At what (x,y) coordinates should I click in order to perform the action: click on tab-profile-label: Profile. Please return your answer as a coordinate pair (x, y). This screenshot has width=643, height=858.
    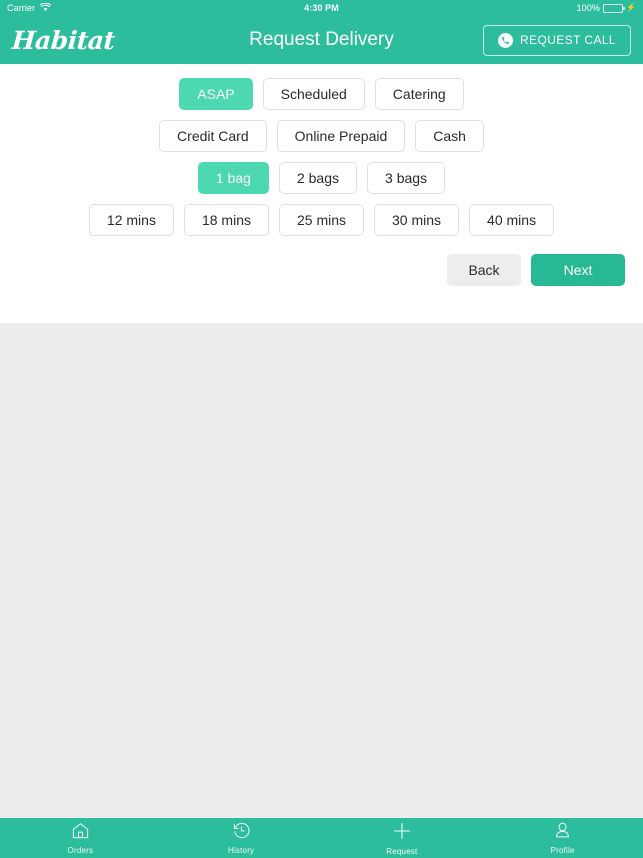
    Looking at the image, I should click on (562, 850).